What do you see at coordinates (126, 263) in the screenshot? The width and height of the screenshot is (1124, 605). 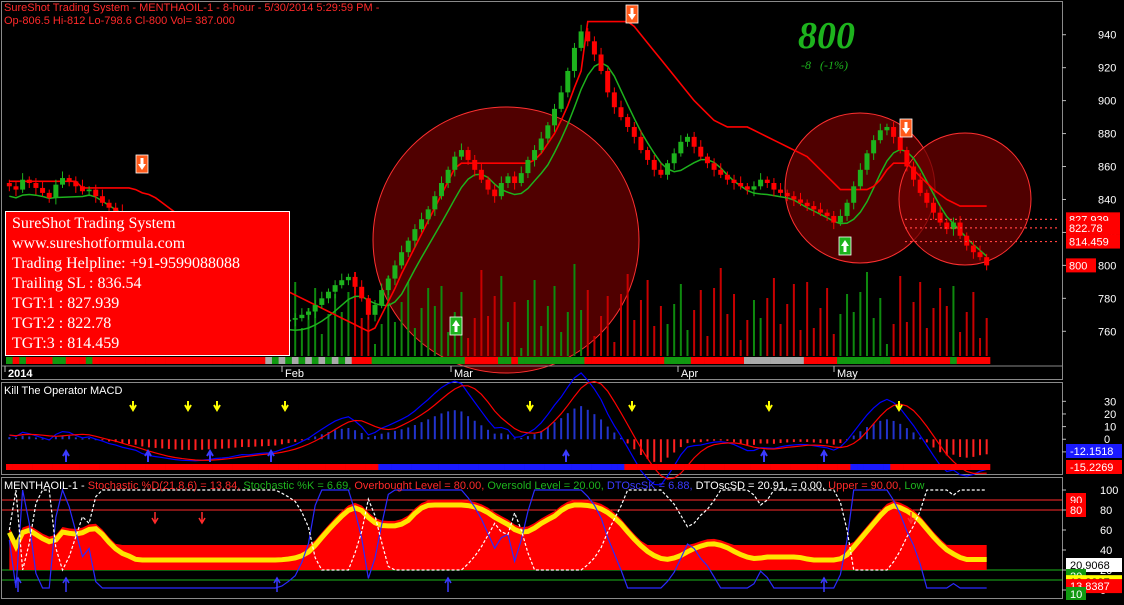 I see `info-line-helpline: Trading Helpline: +91-9599088088` at bounding box center [126, 263].